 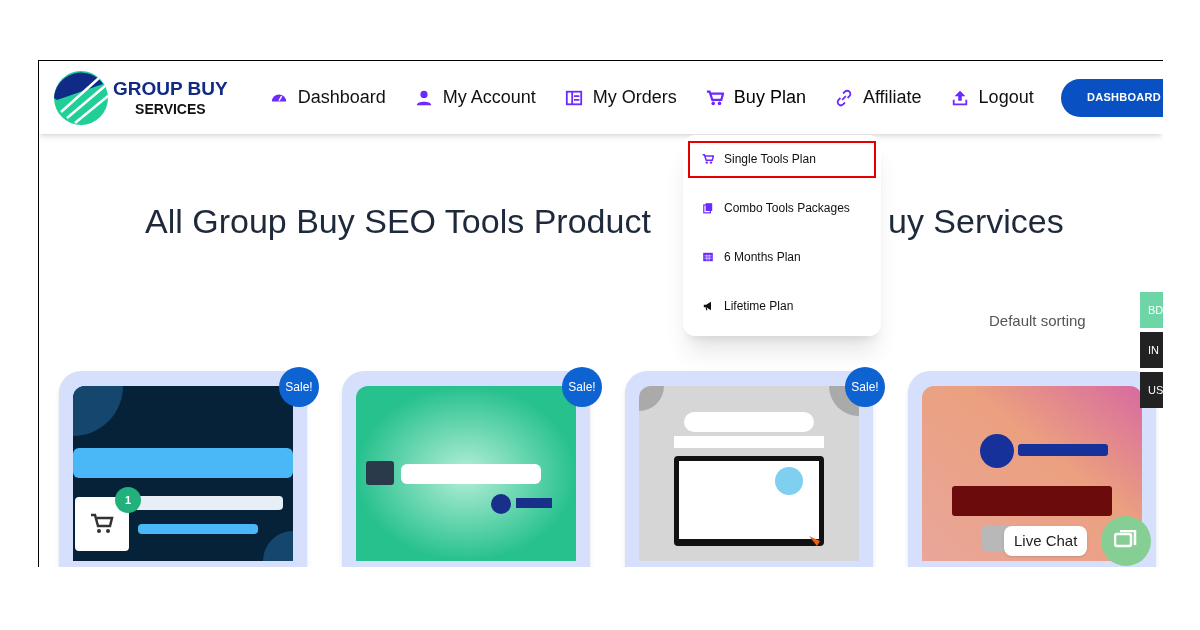 What do you see at coordinates (992, 97) in the screenshot?
I see `nav-link: Logout` at bounding box center [992, 97].